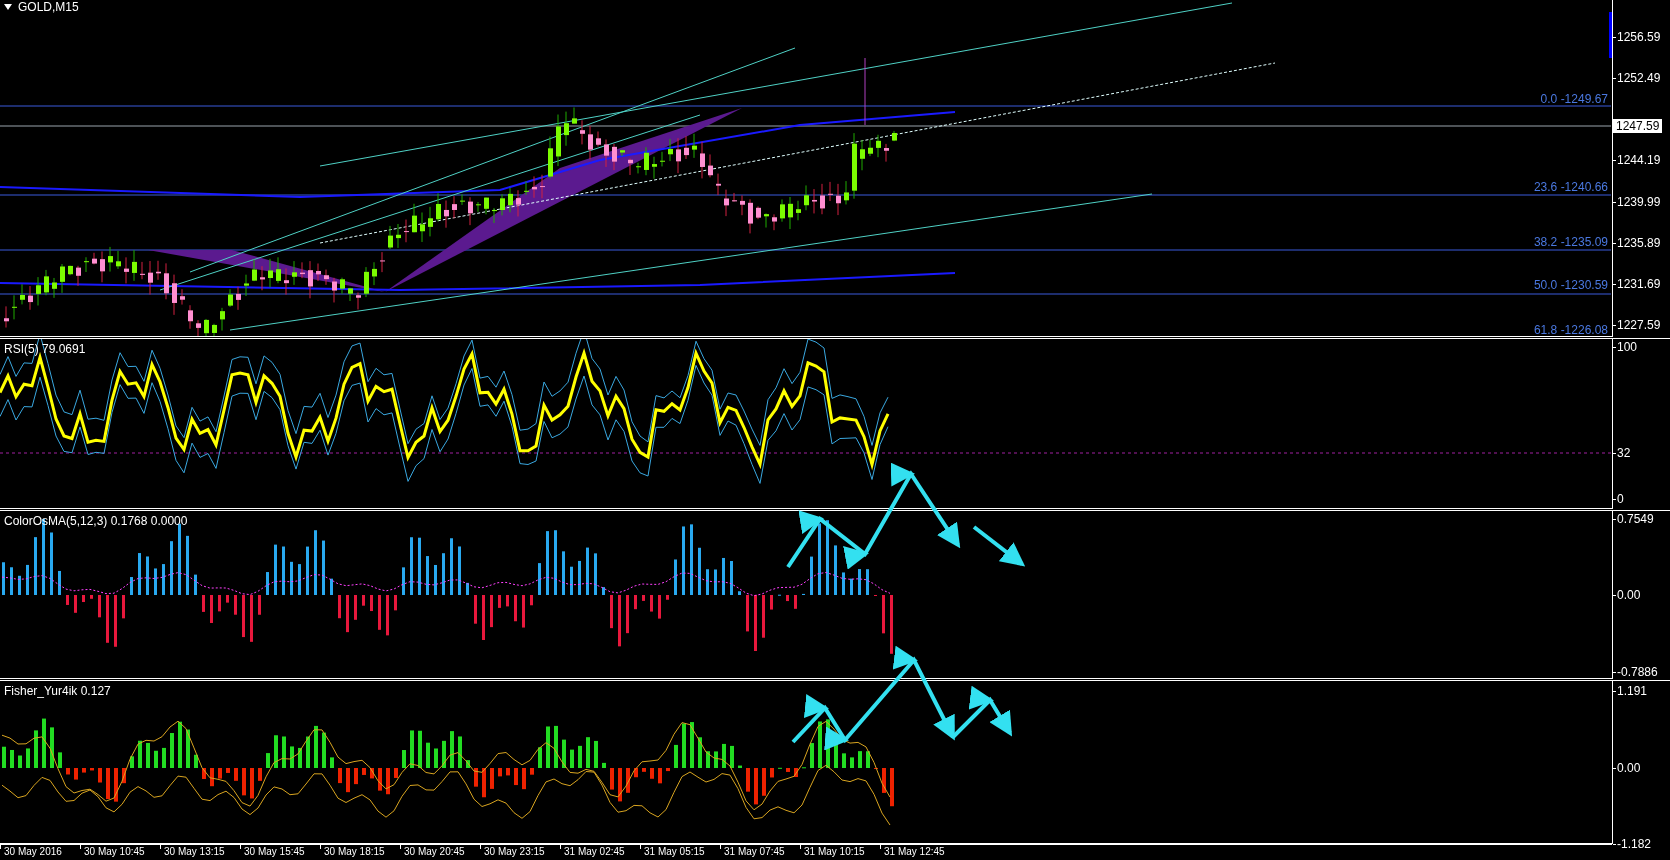  What do you see at coordinates (594, 852) in the screenshot?
I see `time-axis-label: 31 May 02:45` at bounding box center [594, 852].